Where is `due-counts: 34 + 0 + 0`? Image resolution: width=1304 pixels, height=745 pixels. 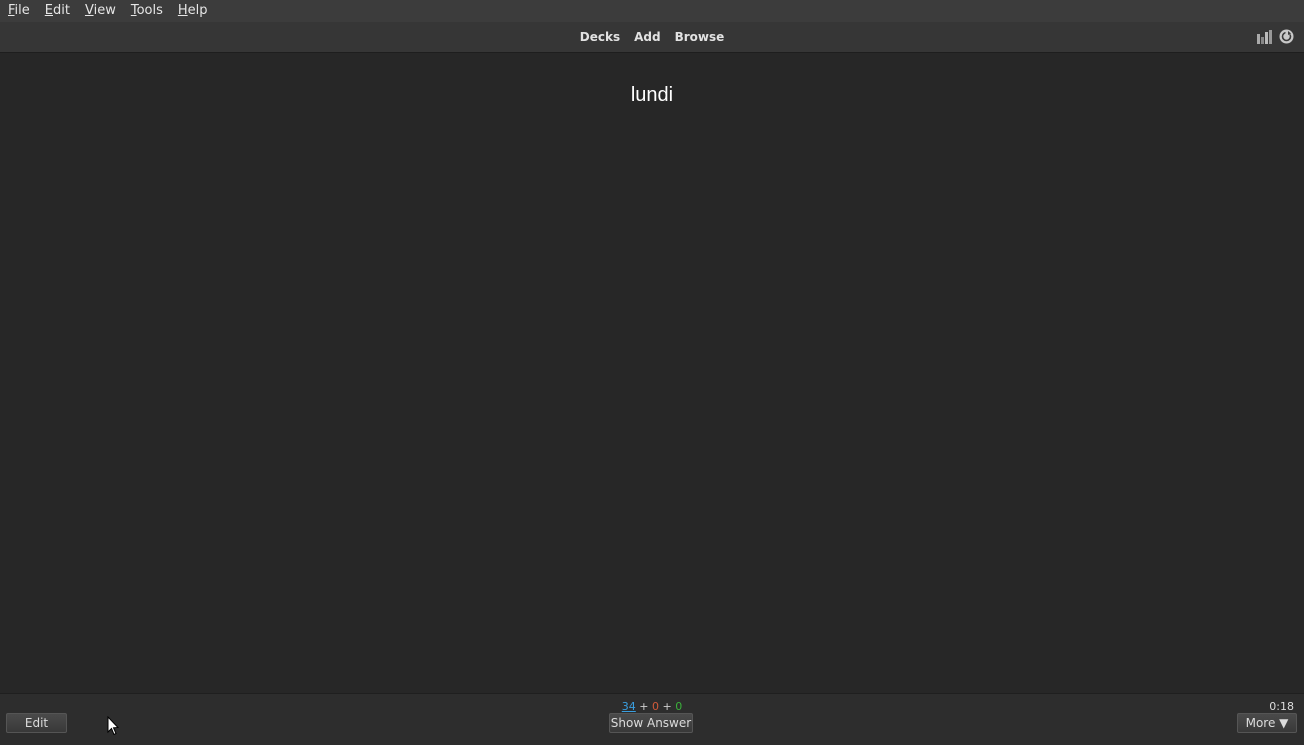 due-counts: 34 + 0 + 0 is located at coordinates (652, 706).